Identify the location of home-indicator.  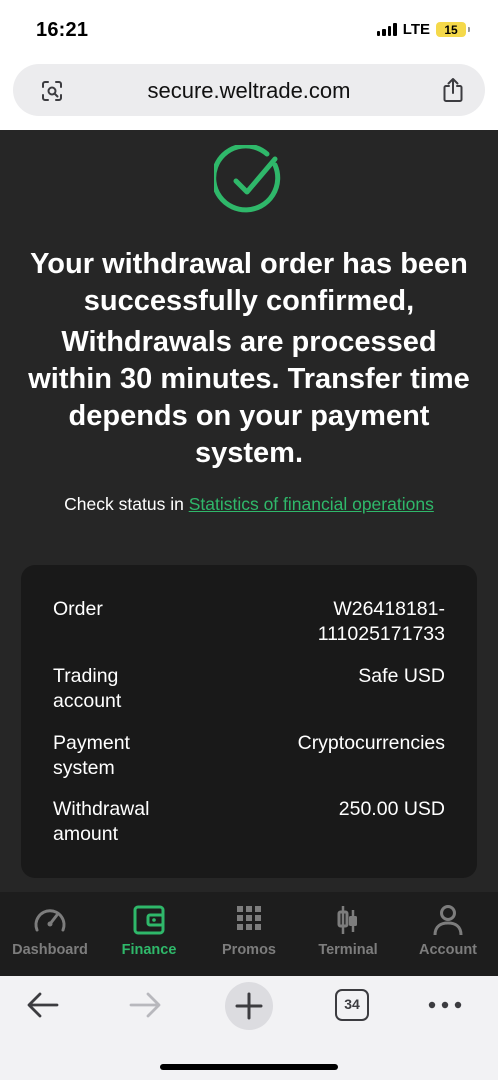
(249, 1067).